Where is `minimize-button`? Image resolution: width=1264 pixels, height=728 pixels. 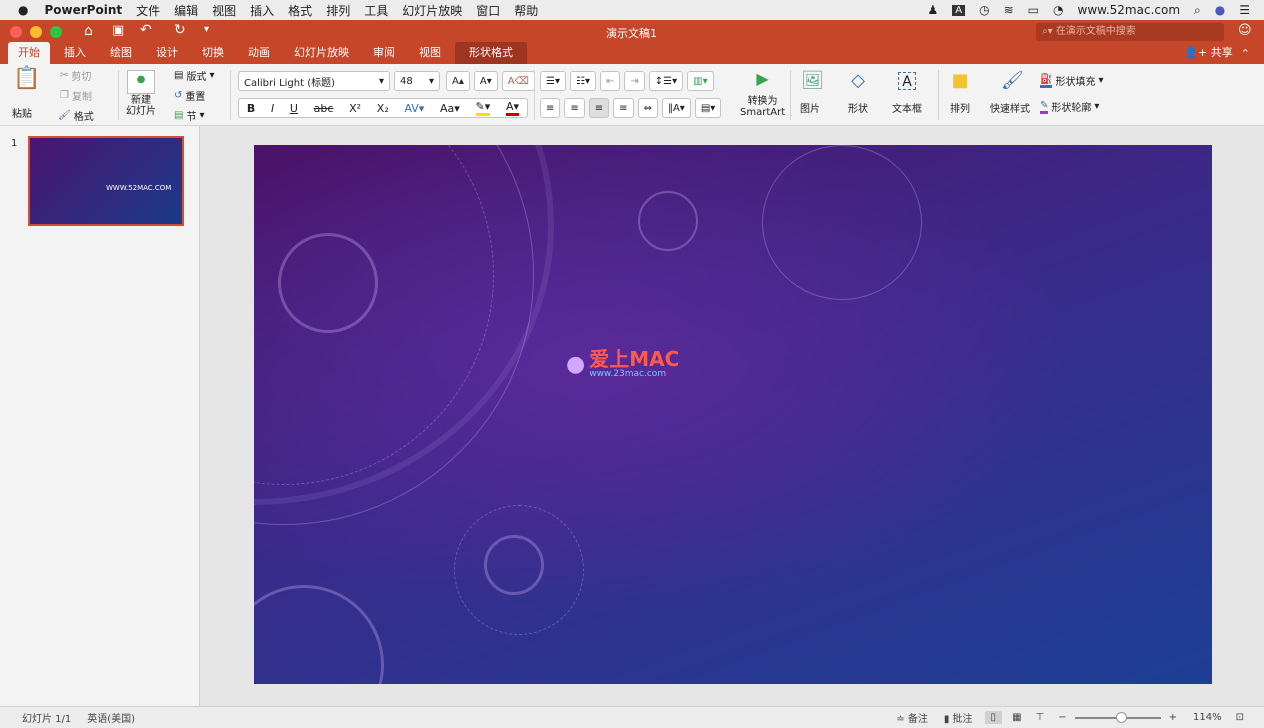 minimize-button is located at coordinates (36, 32).